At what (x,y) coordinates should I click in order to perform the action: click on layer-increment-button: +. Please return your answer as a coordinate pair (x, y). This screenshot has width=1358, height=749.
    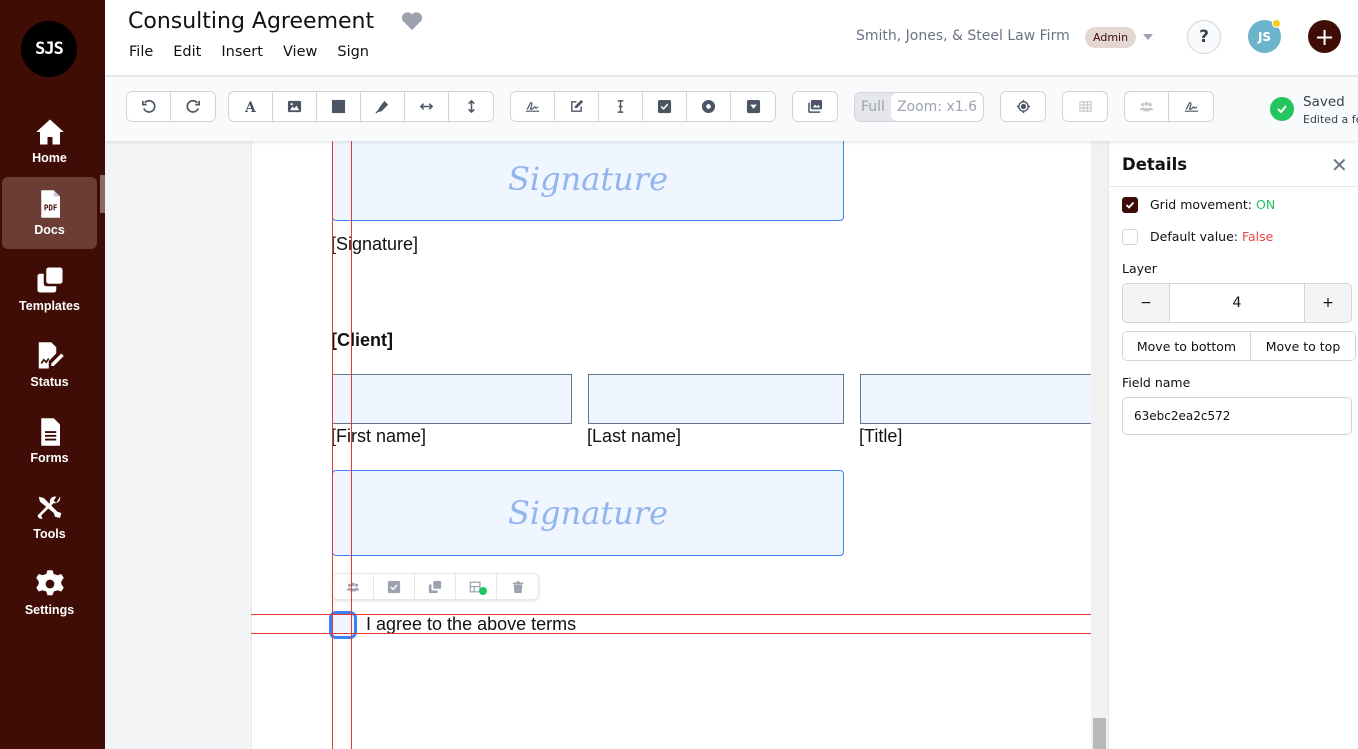
    Looking at the image, I should click on (1328, 303).